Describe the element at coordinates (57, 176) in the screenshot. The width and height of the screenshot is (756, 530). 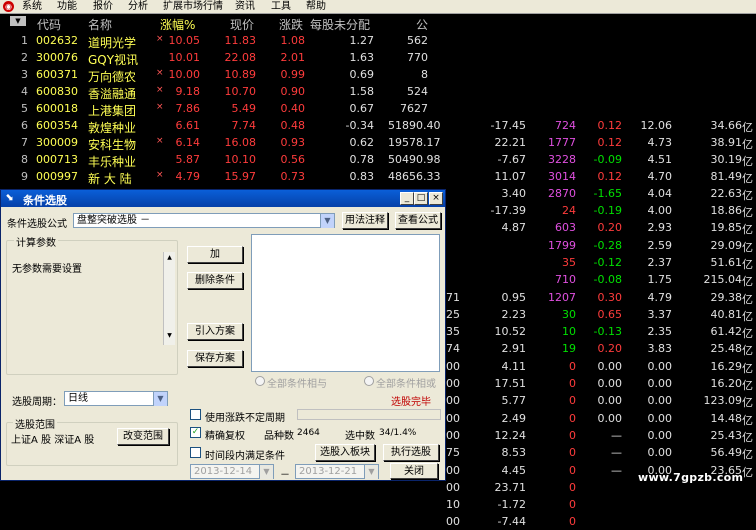
I see `cell-code: 000997` at that location.